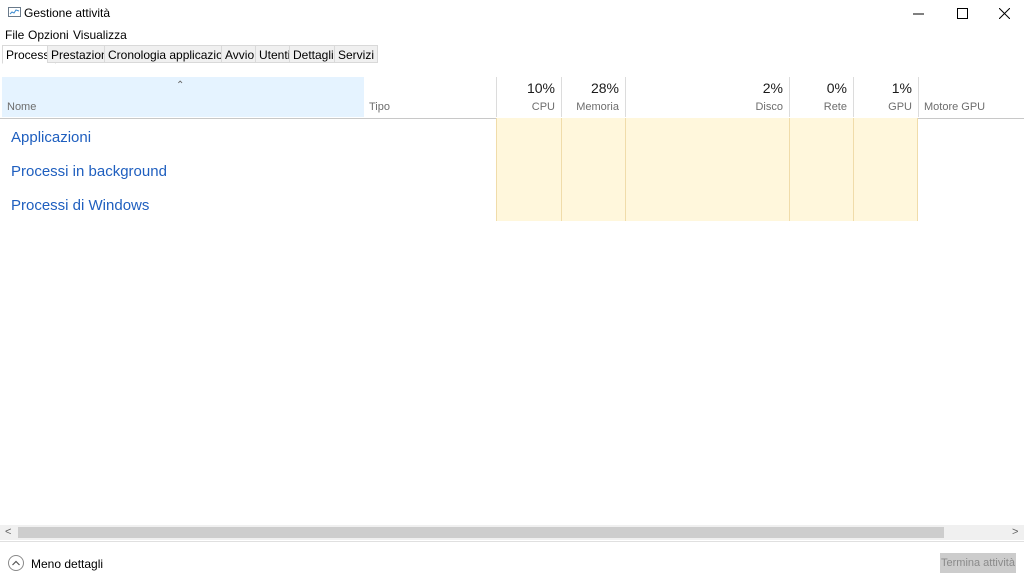 This screenshot has width=1024, height=581. I want to click on disk-usage-total: 2%, so click(772, 88).